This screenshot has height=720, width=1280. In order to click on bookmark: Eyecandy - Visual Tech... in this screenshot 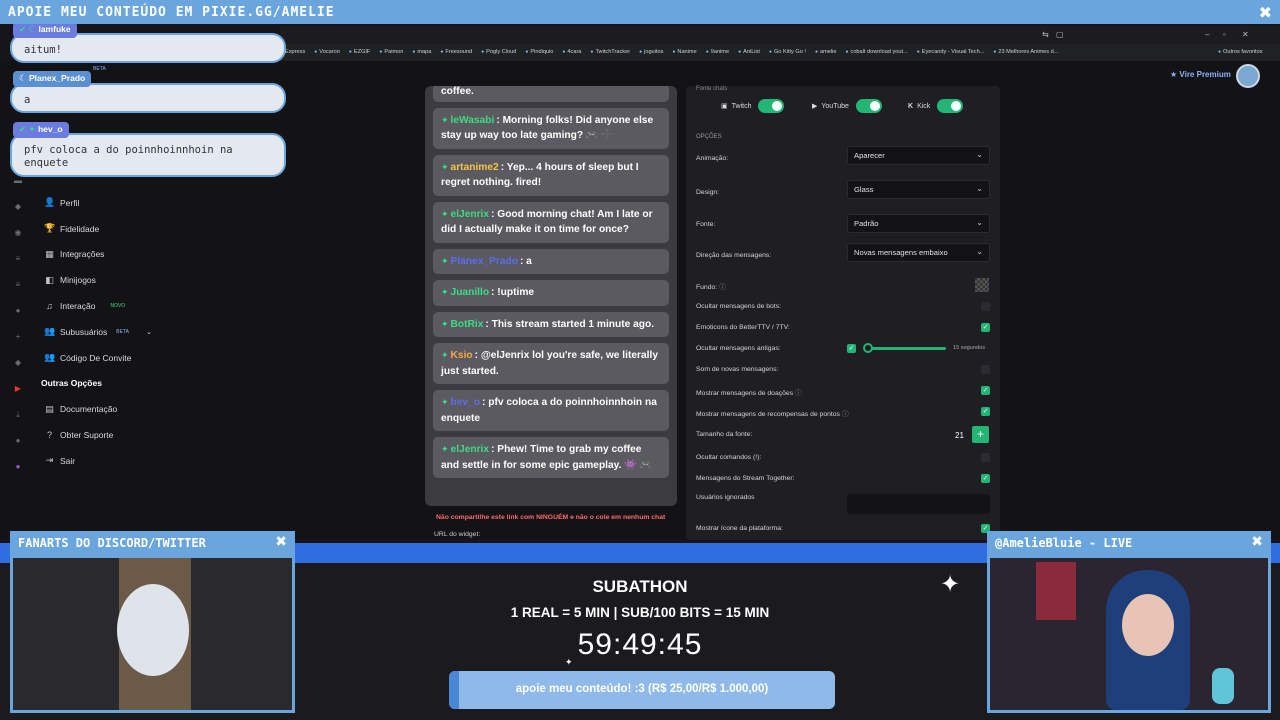, I will do `click(951, 52)`.